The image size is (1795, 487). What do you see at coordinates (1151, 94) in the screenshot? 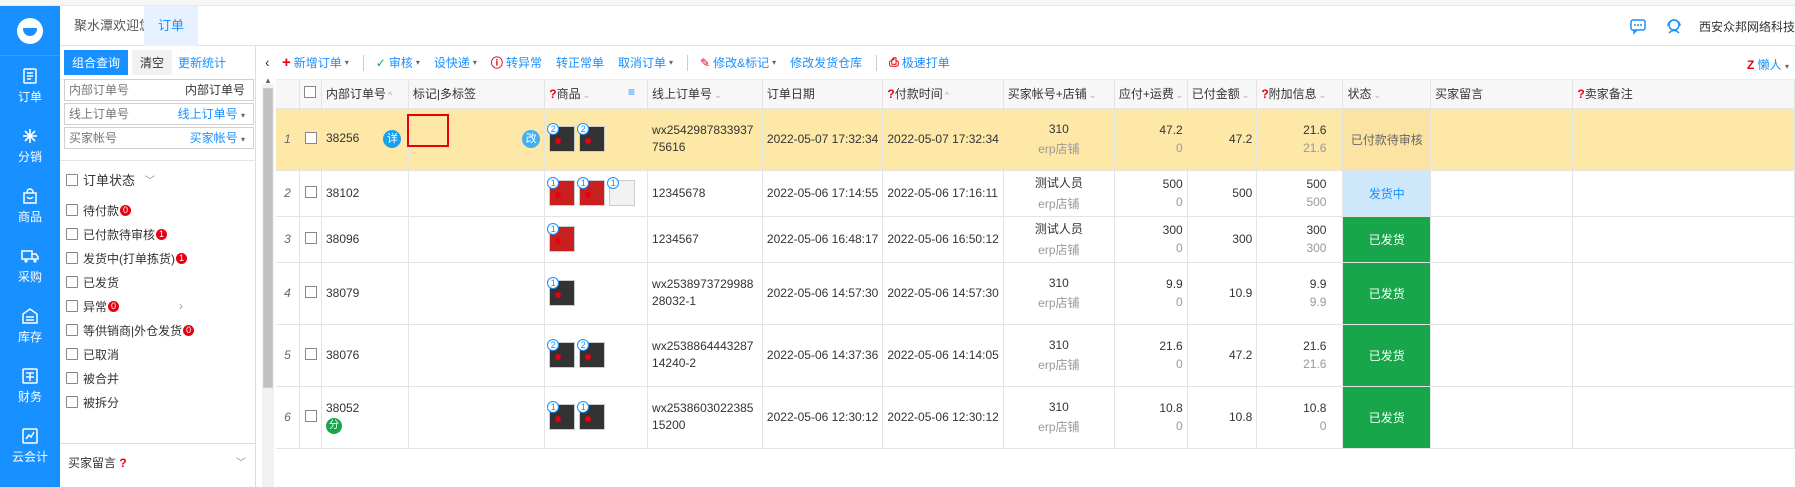
I see `header-payable: 应付+运费 ⌄` at bounding box center [1151, 94].